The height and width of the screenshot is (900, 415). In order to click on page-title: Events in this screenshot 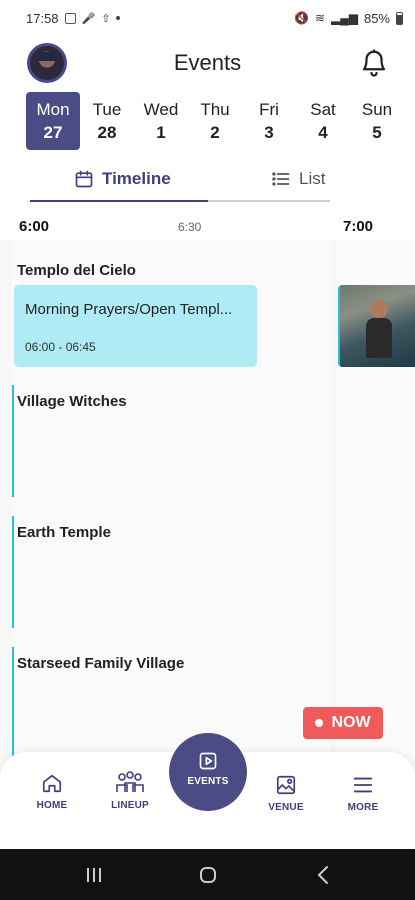, I will do `click(207, 62)`.